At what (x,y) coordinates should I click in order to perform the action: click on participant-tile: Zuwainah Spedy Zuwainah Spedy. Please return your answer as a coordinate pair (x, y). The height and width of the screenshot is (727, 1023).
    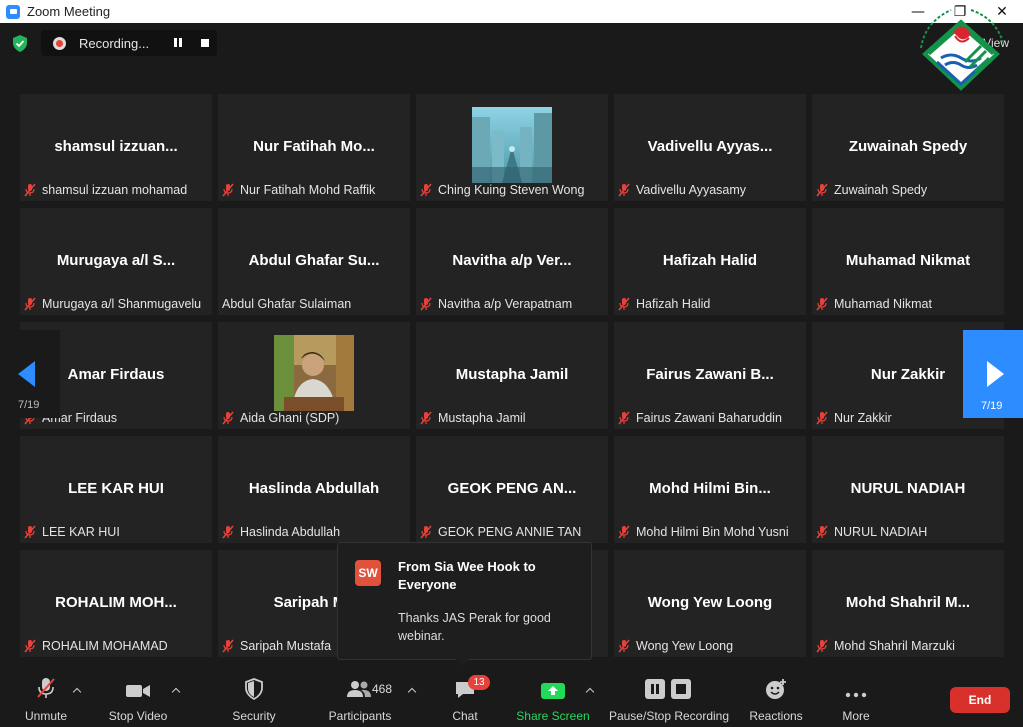
    Looking at the image, I should click on (908, 147).